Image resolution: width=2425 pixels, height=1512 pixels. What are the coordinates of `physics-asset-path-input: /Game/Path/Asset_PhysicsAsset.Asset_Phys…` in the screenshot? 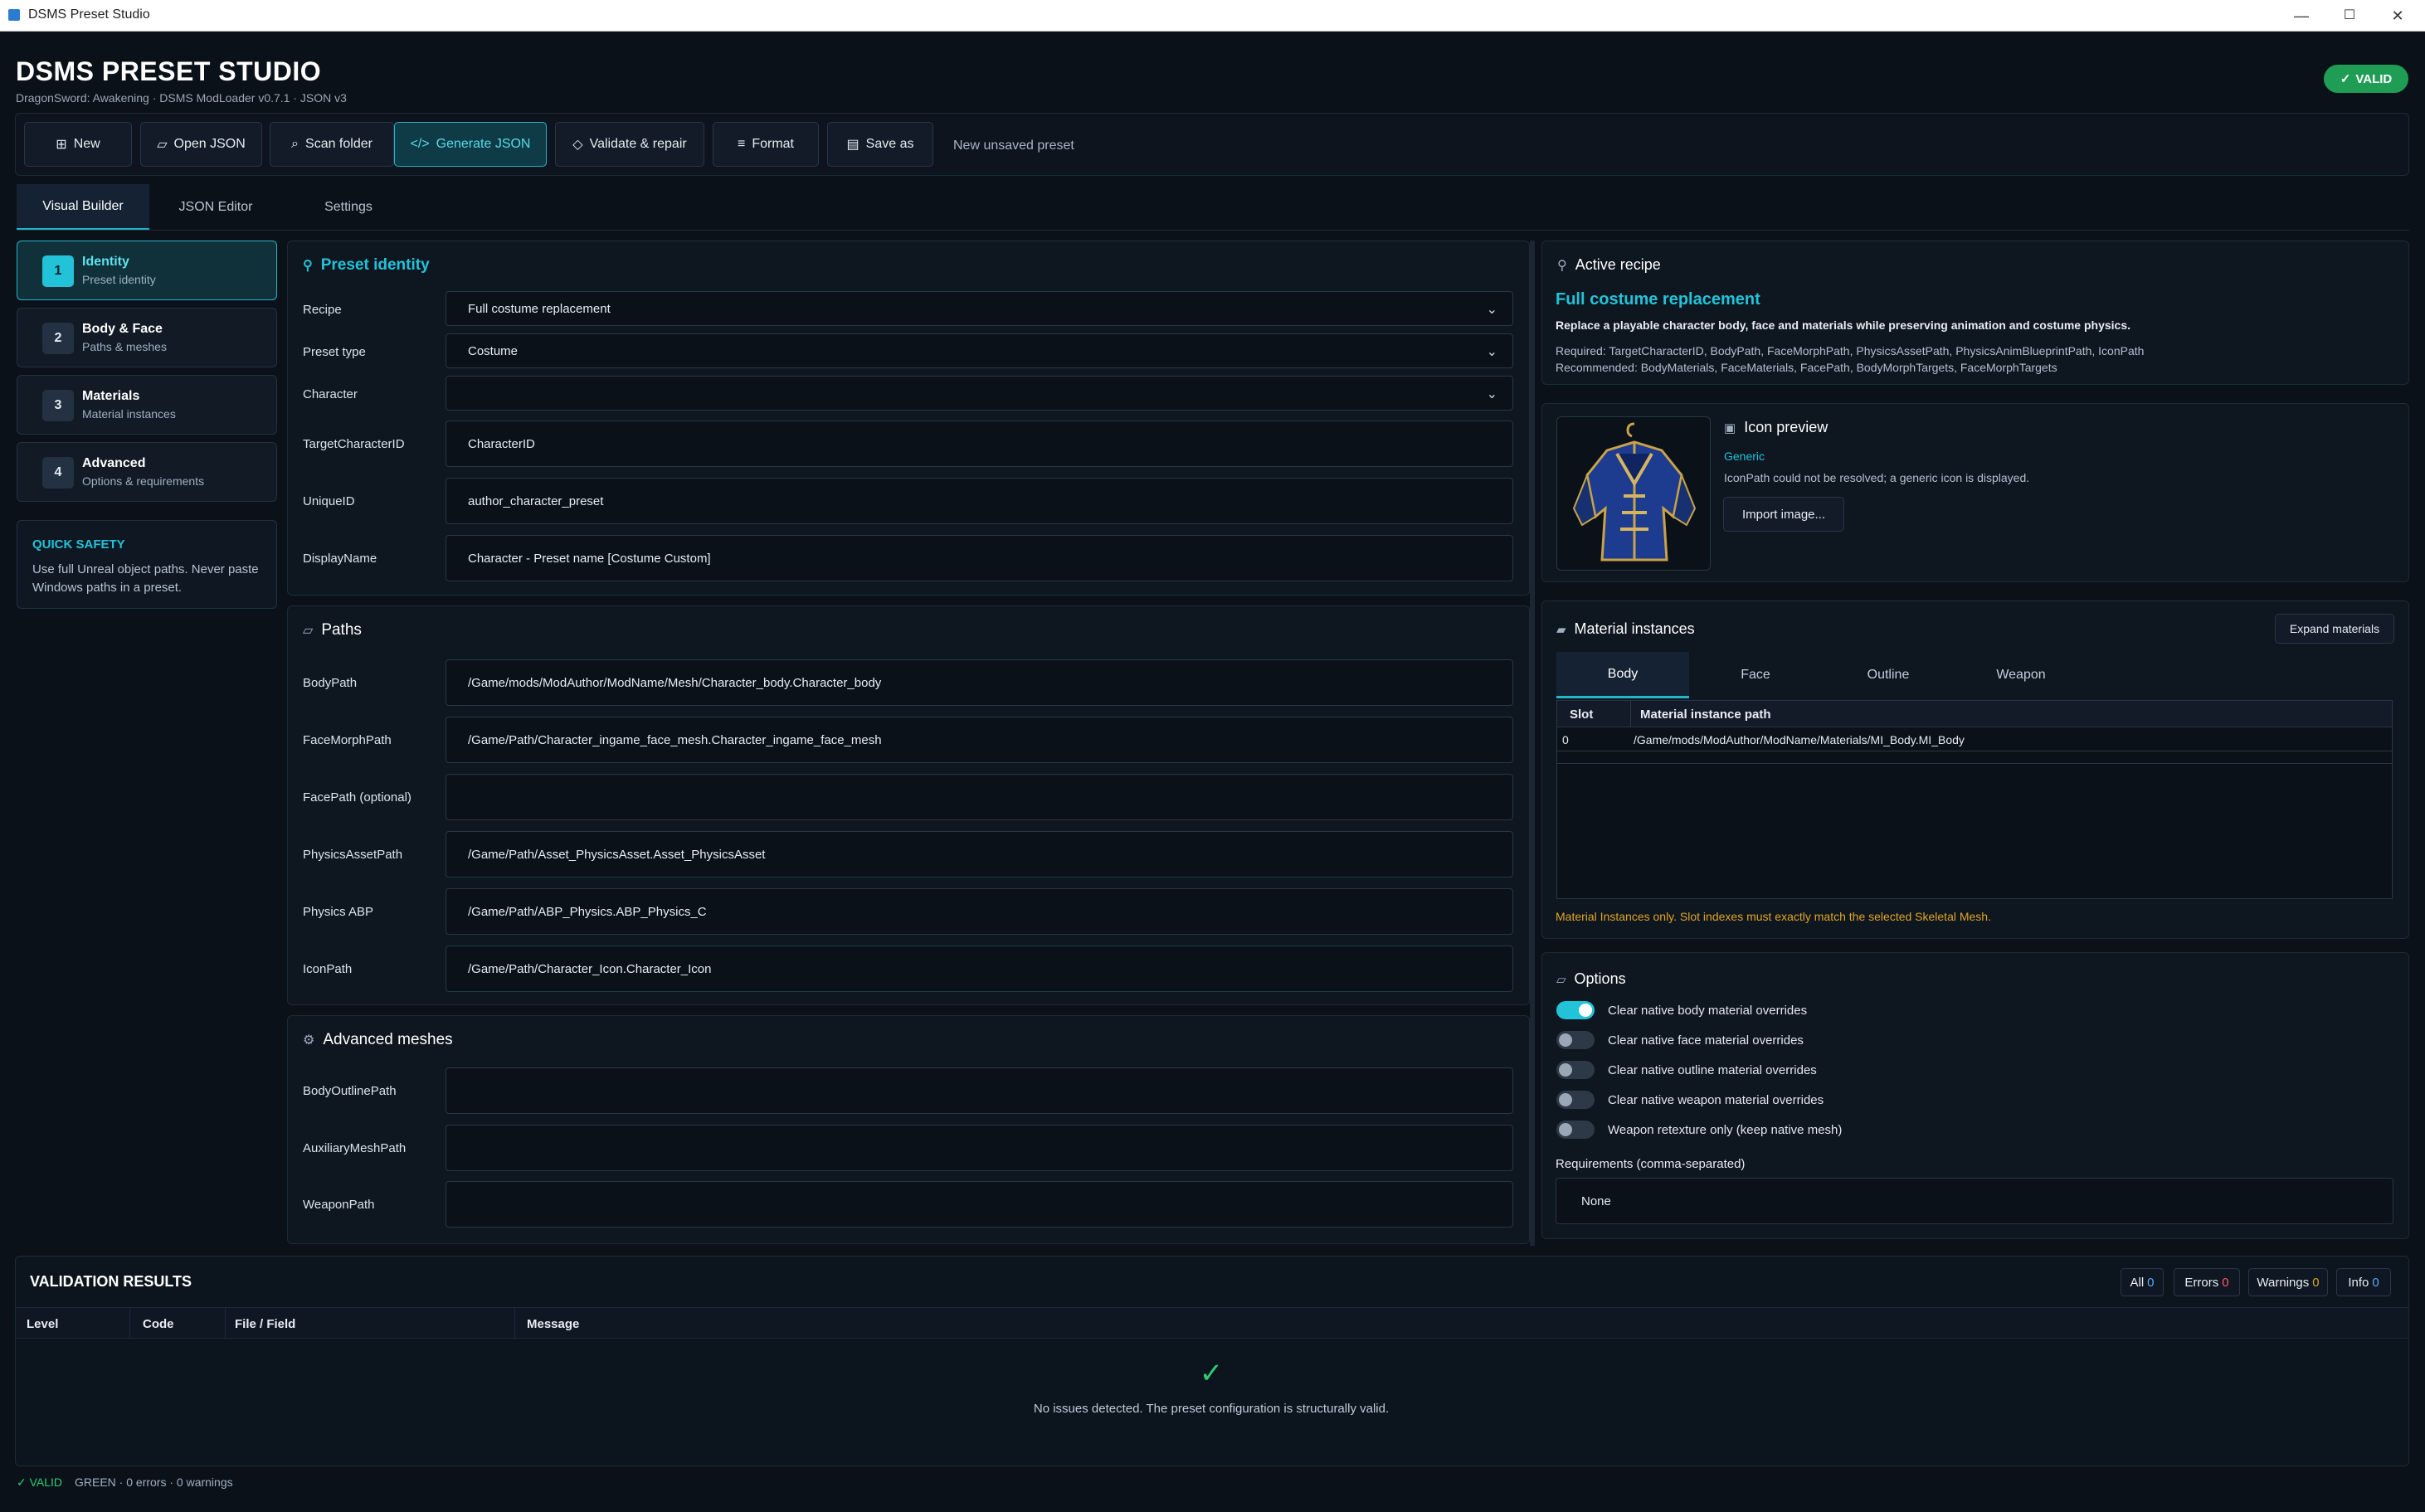 It's located at (979, 855).